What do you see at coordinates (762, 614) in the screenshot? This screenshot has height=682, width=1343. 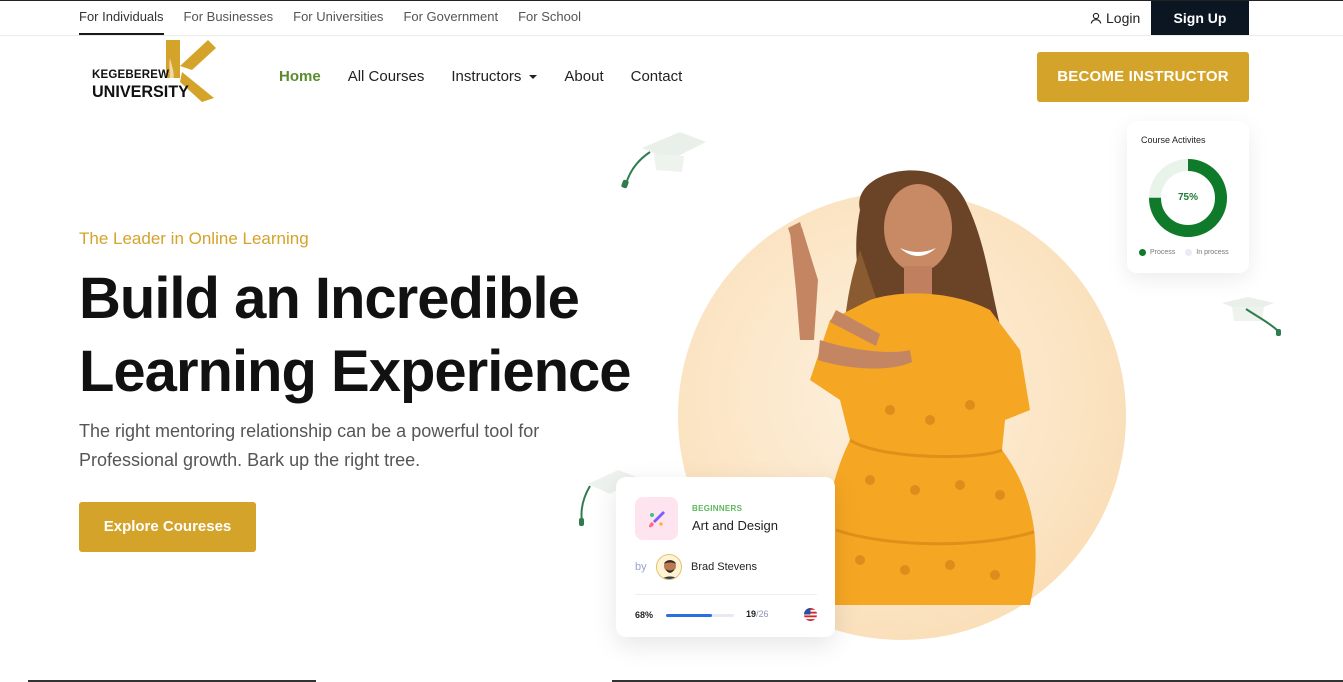 I see `lessons-total: /26` at bounding box center [762, 614].